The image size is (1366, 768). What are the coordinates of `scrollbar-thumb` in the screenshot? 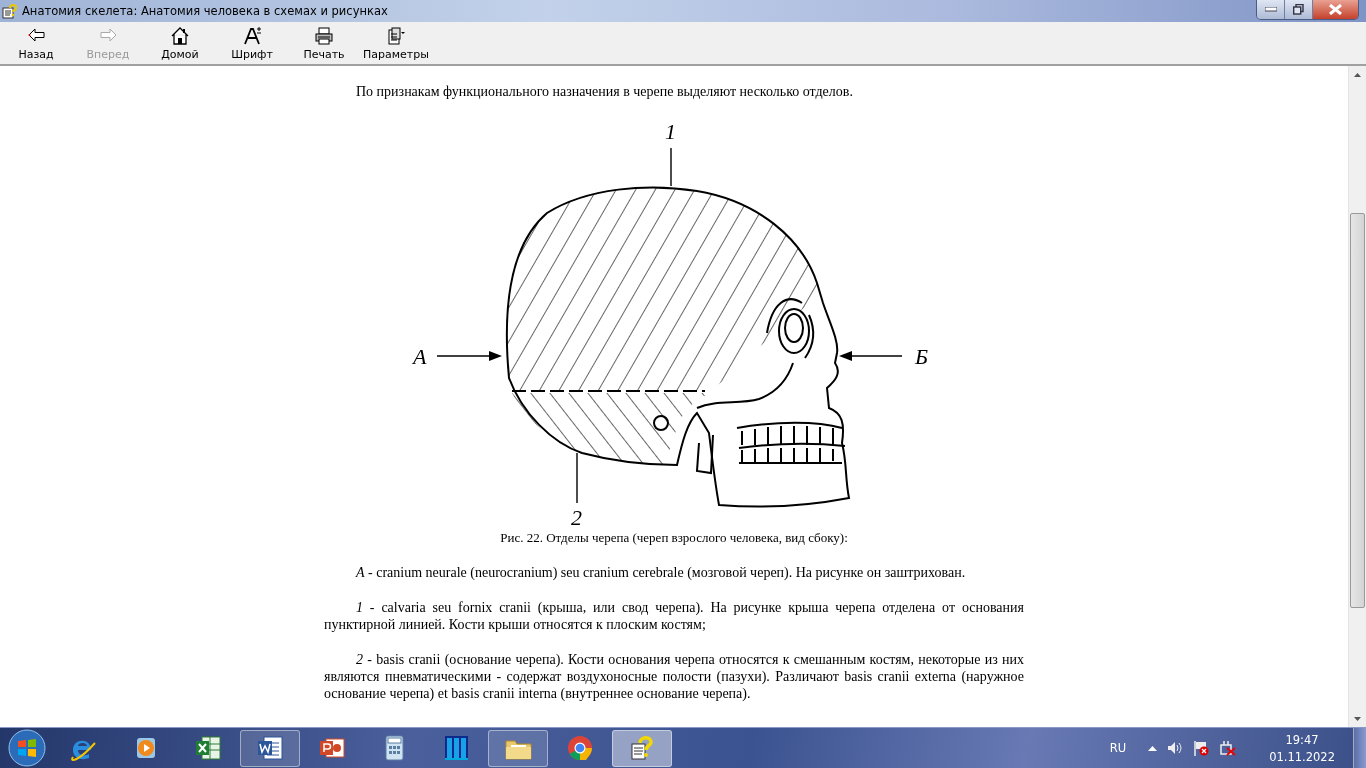 It's located at (1357, 410).